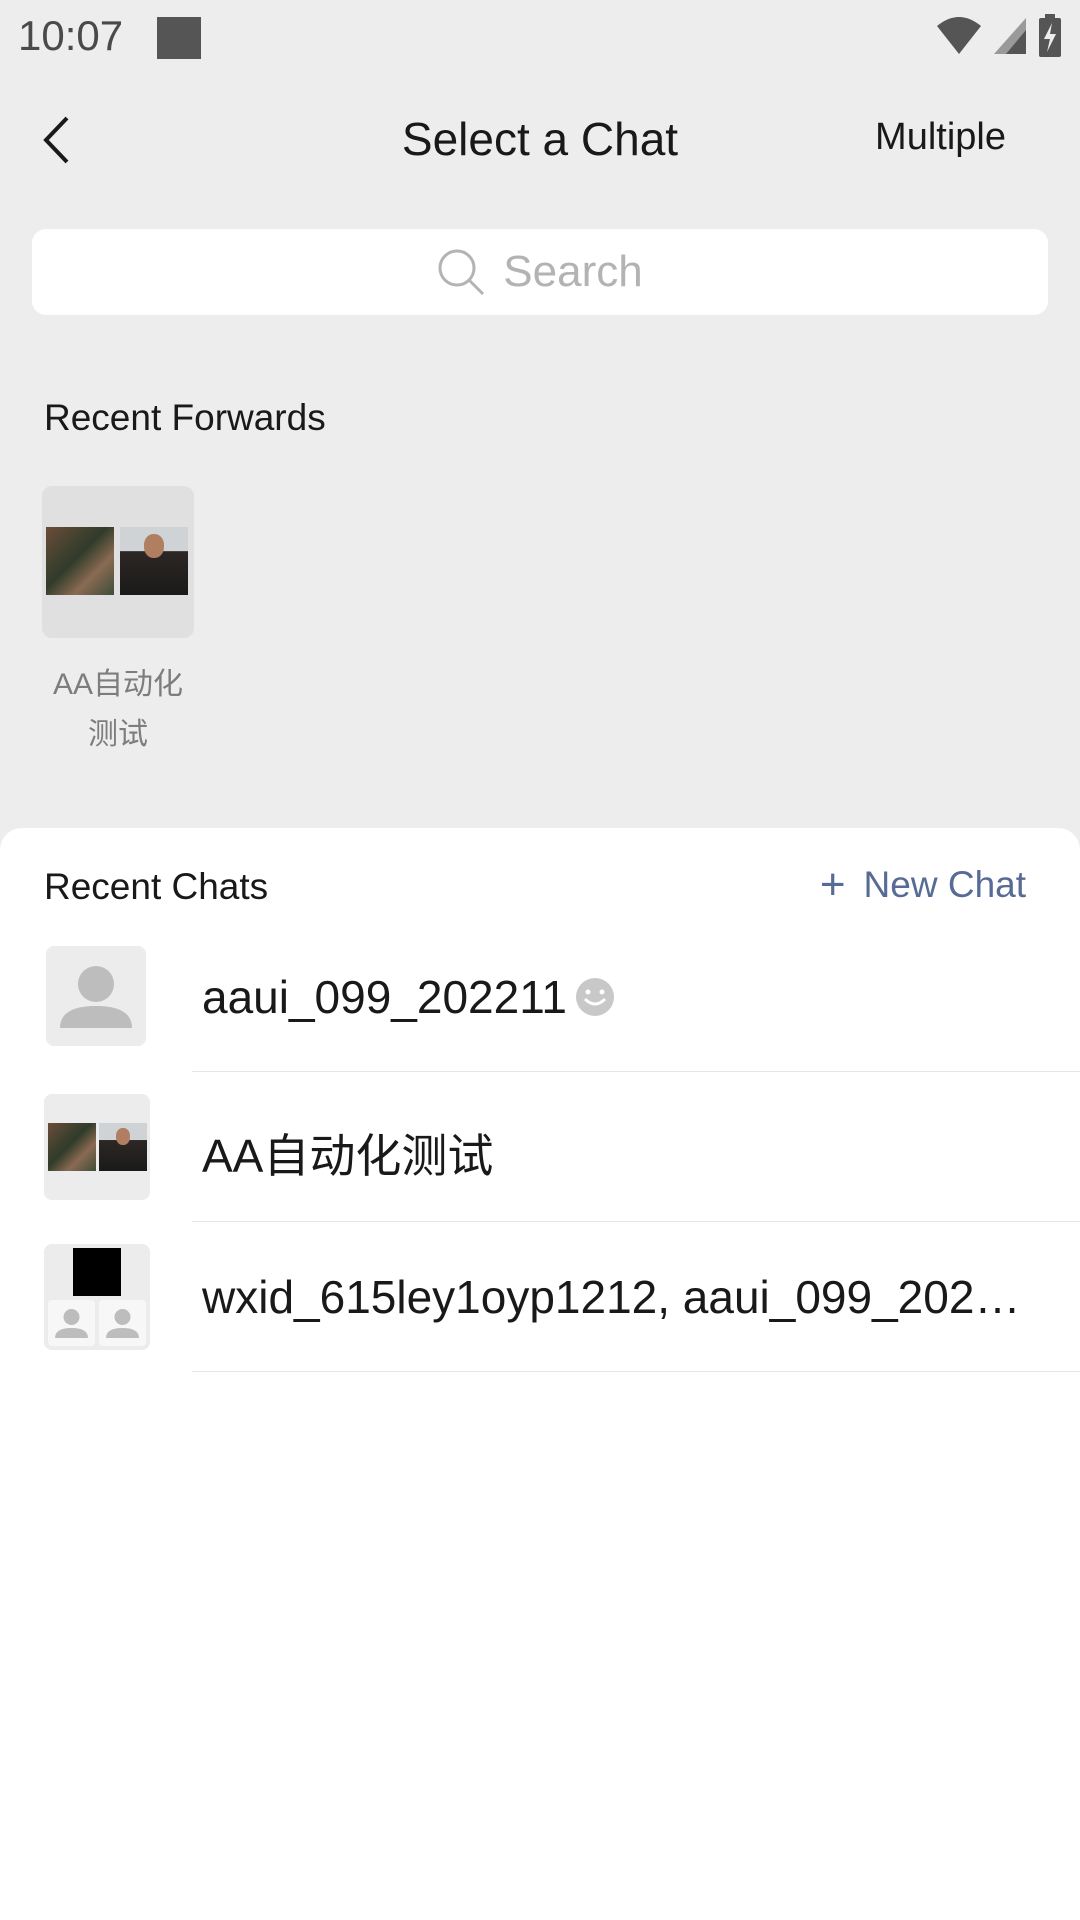  I want to click on new-chat-label: New Chat, so click(944, 884).